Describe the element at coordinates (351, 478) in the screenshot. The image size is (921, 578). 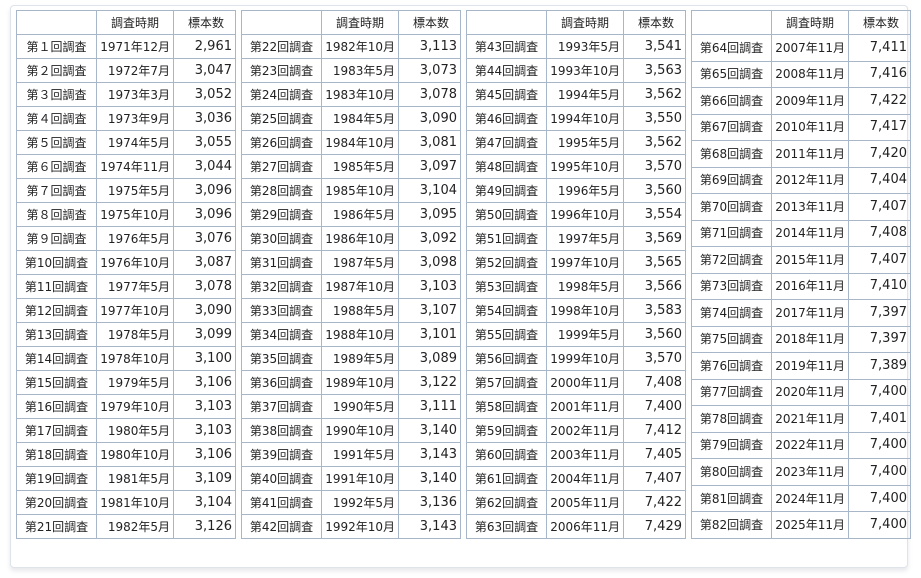
I see `table-row: 第40回調査 1991年10月 3,140` at that location.